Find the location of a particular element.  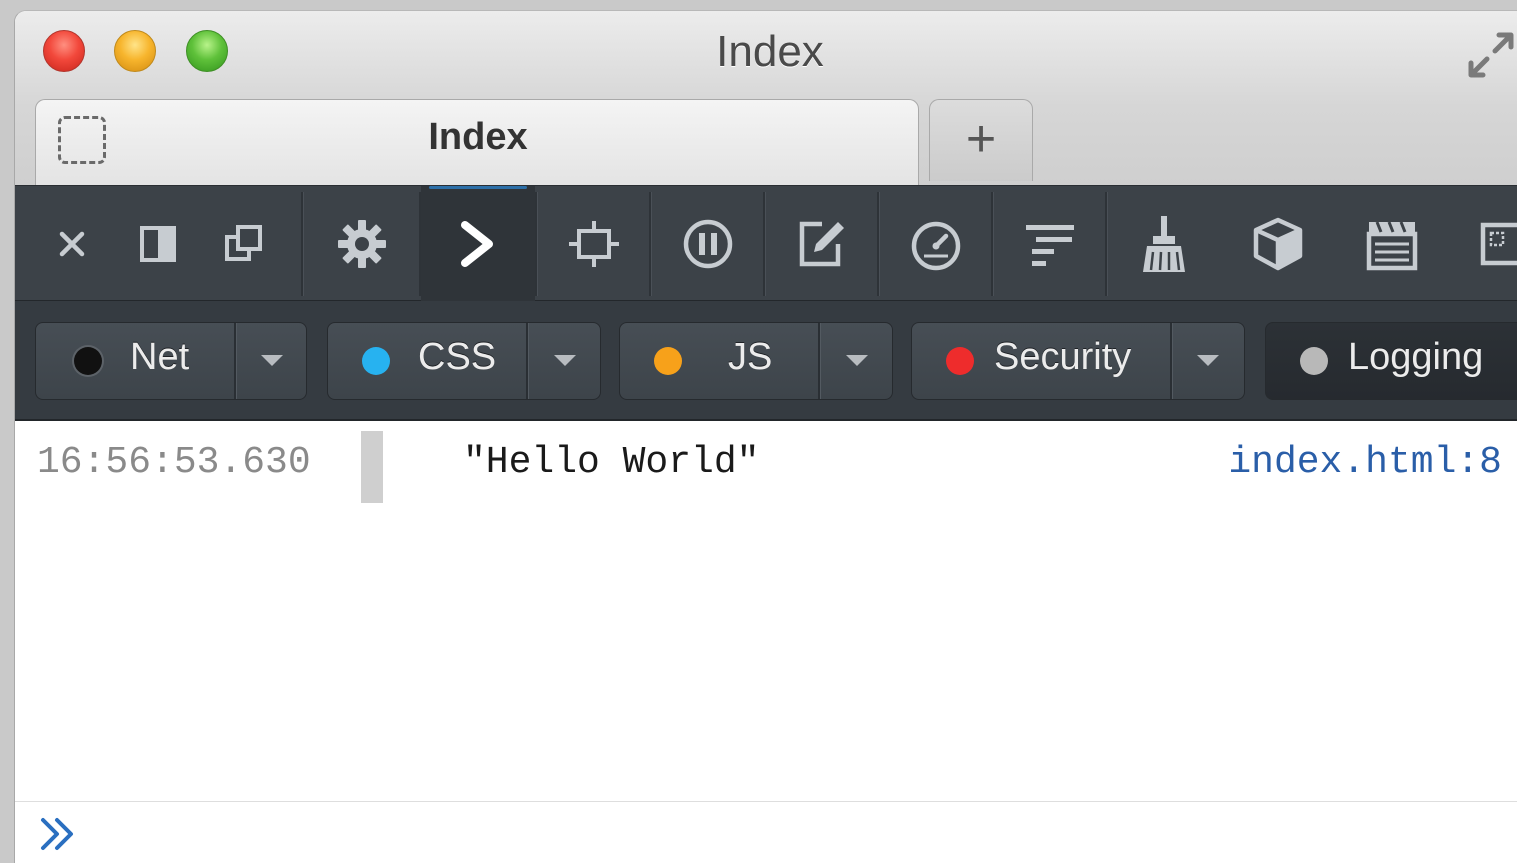

devtools-toolbar is located at coordinates (766, 243).